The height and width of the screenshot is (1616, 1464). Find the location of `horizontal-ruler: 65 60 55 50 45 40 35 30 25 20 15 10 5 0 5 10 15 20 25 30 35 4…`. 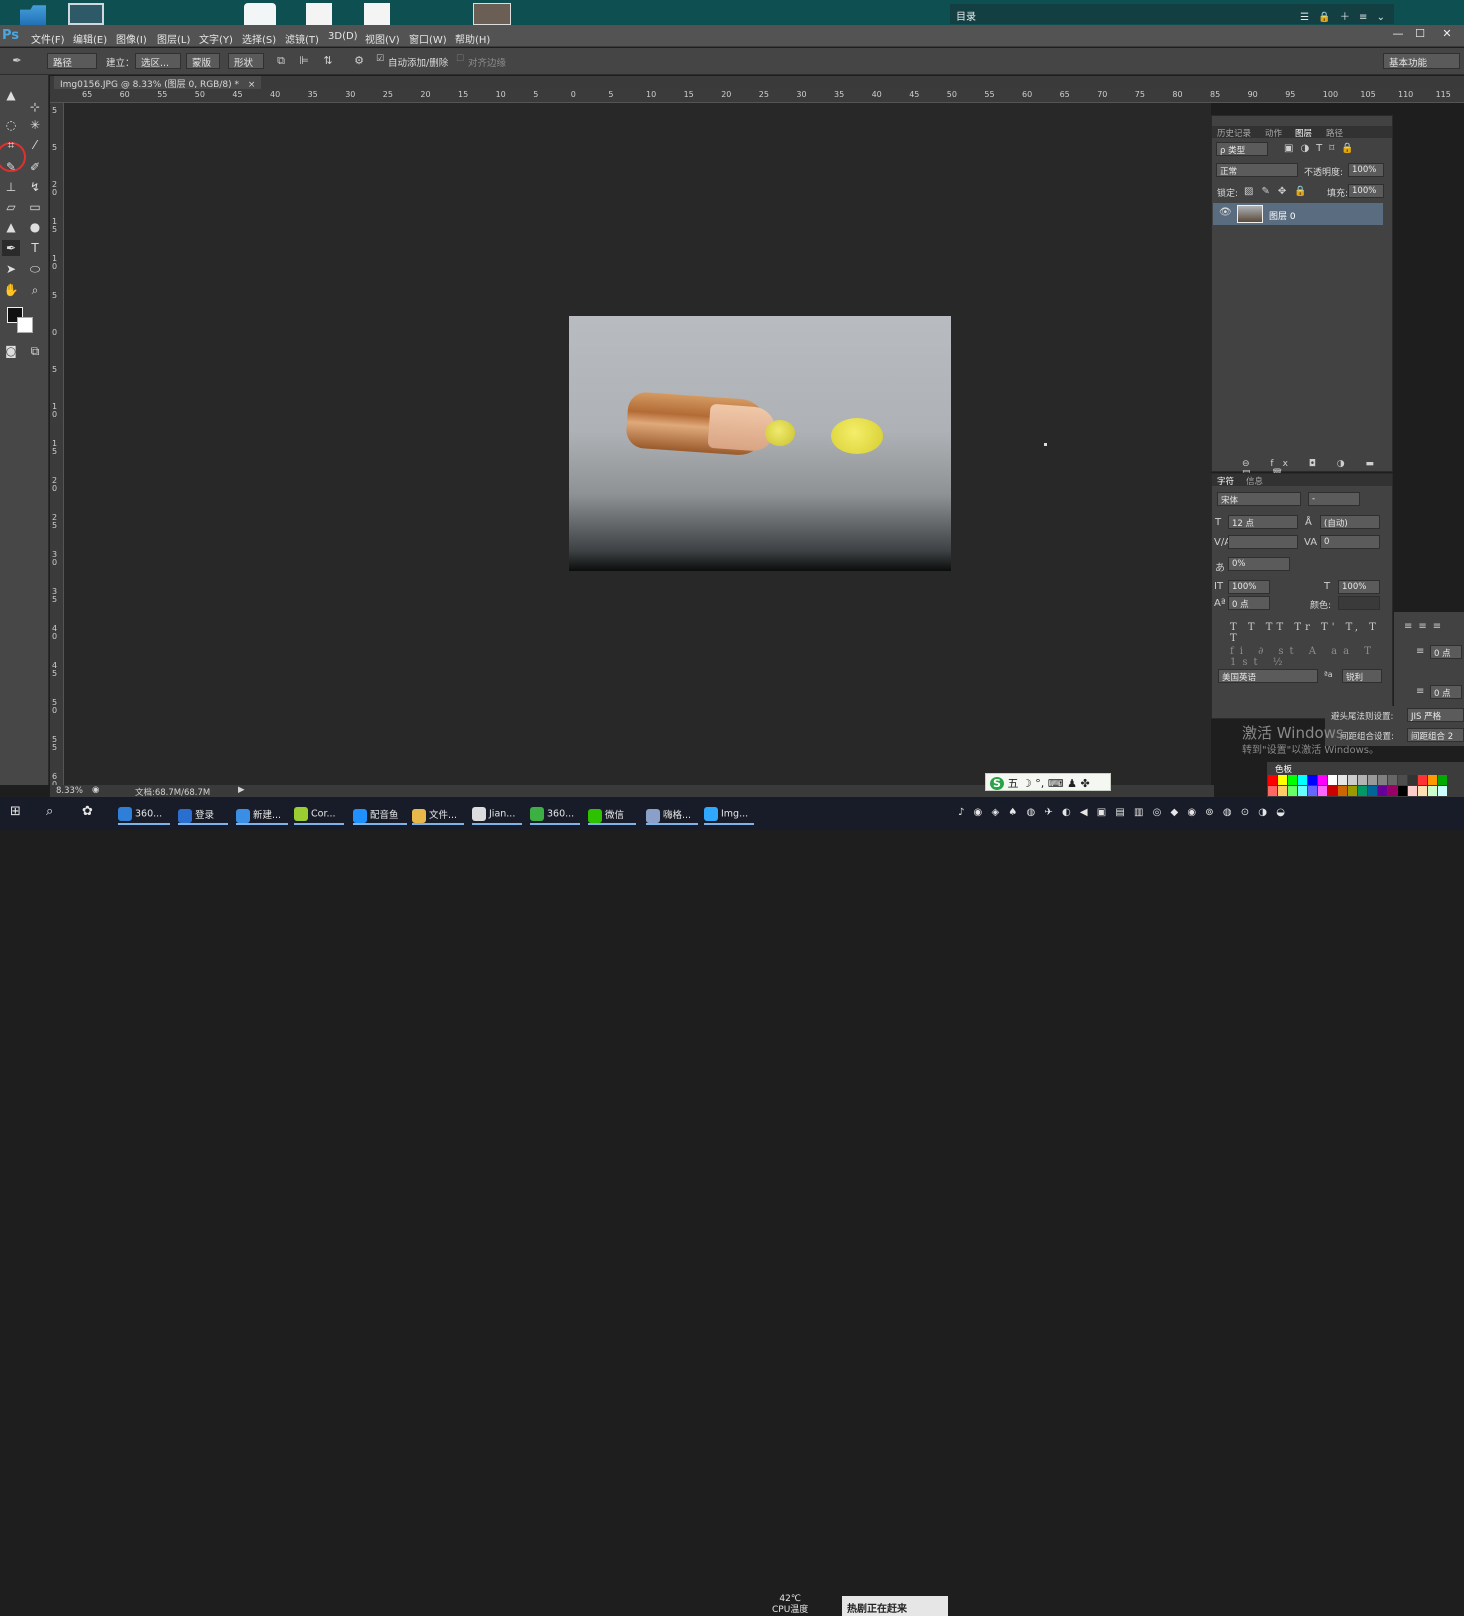

horizontal-ruler: 65 60 55 50 45 40 35 30 25 20 15 10 5 0 5 10 15 20 25 30 35 4… is located at coordinates (757, 96).